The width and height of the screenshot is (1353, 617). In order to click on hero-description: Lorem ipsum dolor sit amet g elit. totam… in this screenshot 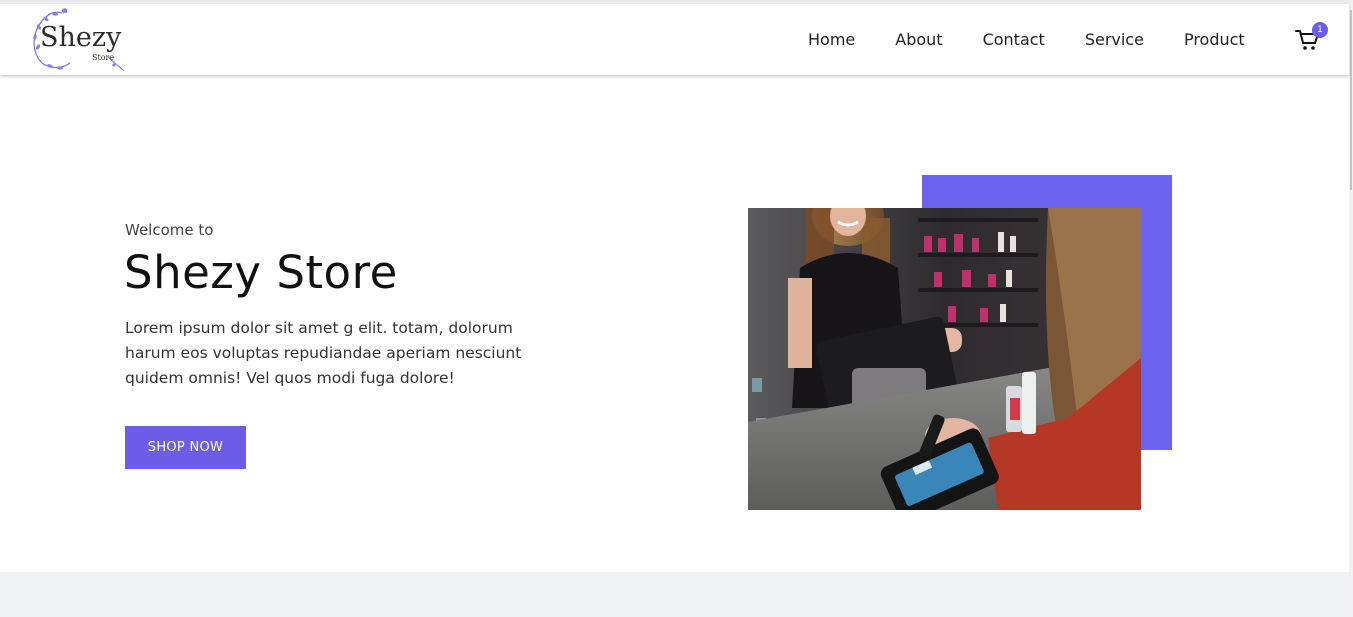, I will do `click(323, 353)`.